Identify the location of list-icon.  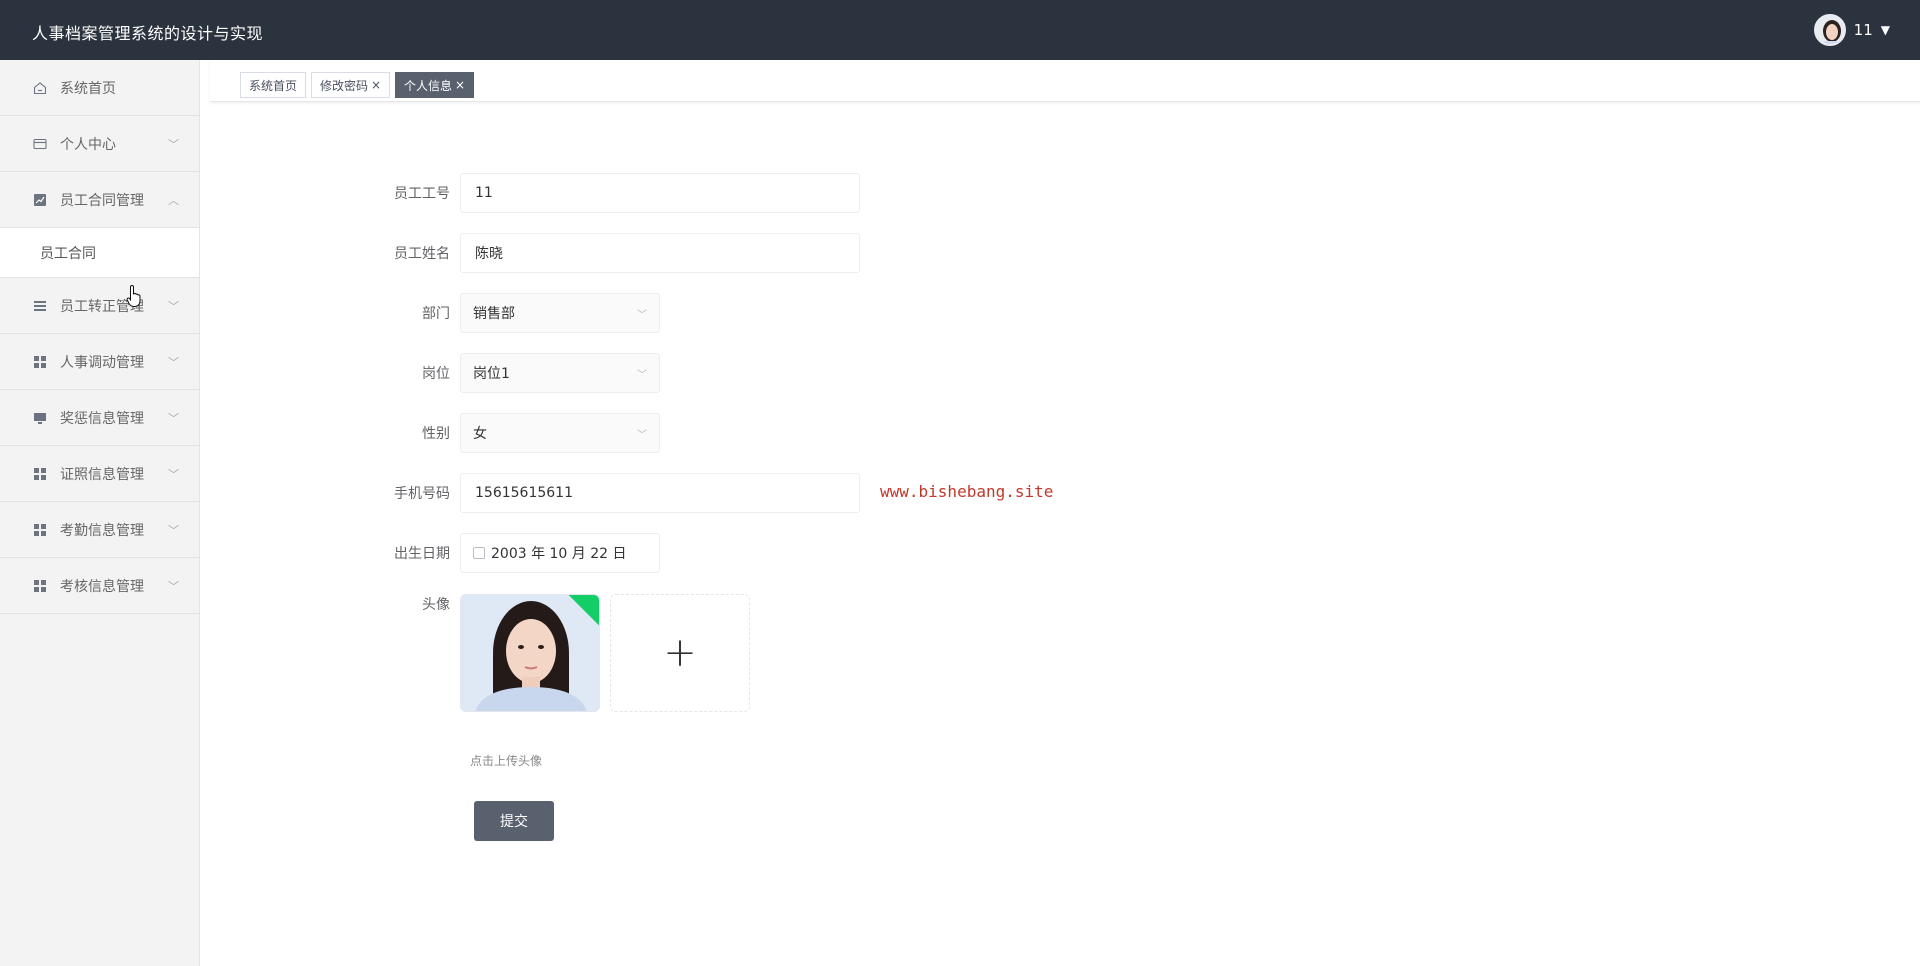
(40, 306).